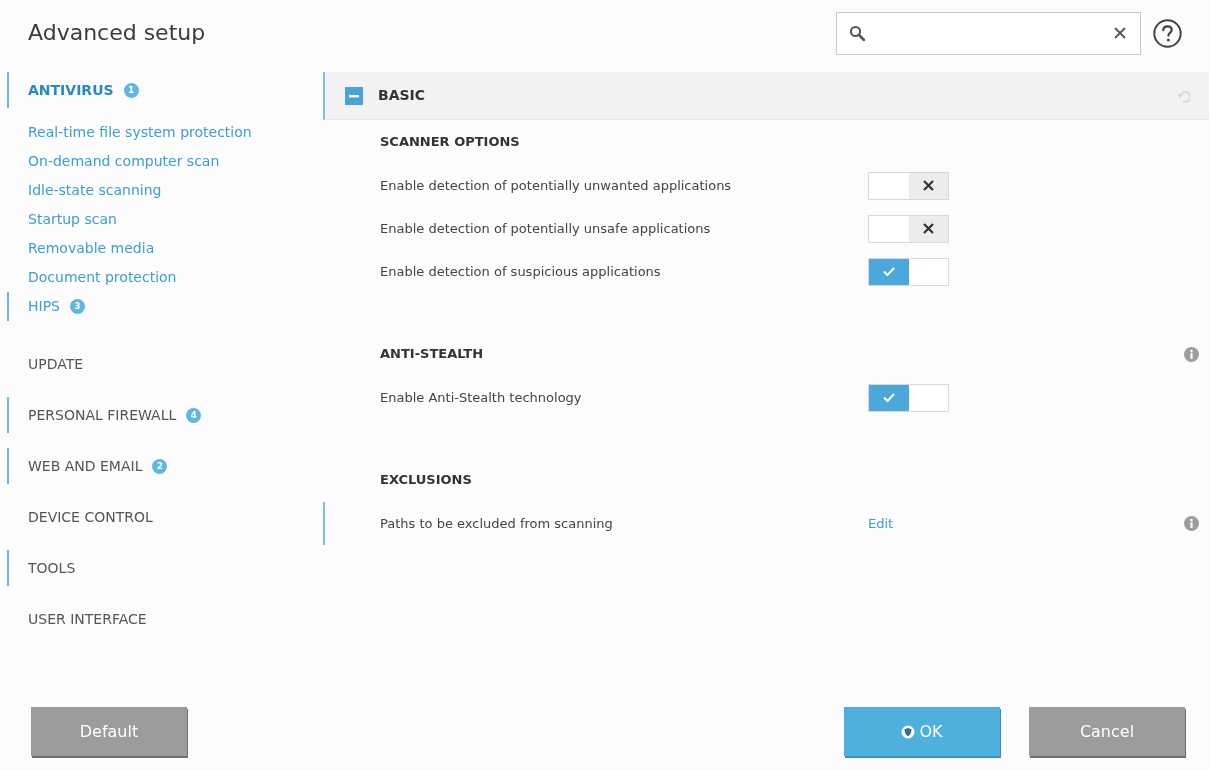 This screenshot has height=770, width=1209. Describe the element at coordinates (1120, 33) in the screenshot. I see `clear-icon` at that location.